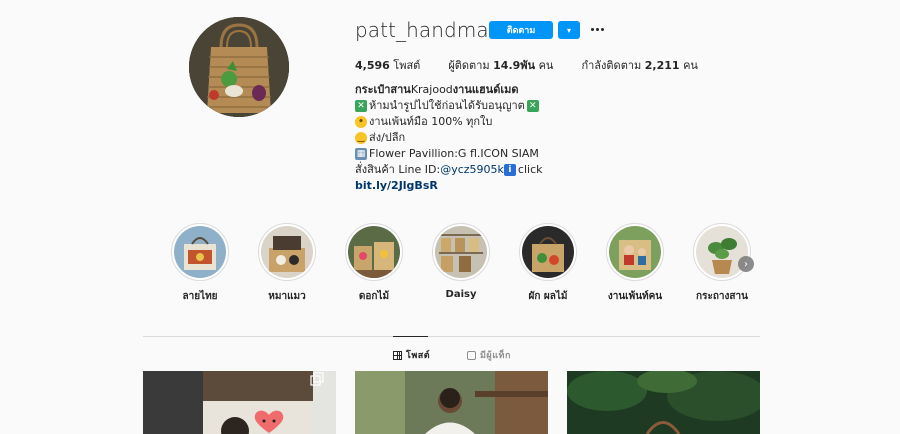 The height and width of the screenshot is (434, 900). I want to click on highlight-item: ดอกไม้, so click(374, 263).